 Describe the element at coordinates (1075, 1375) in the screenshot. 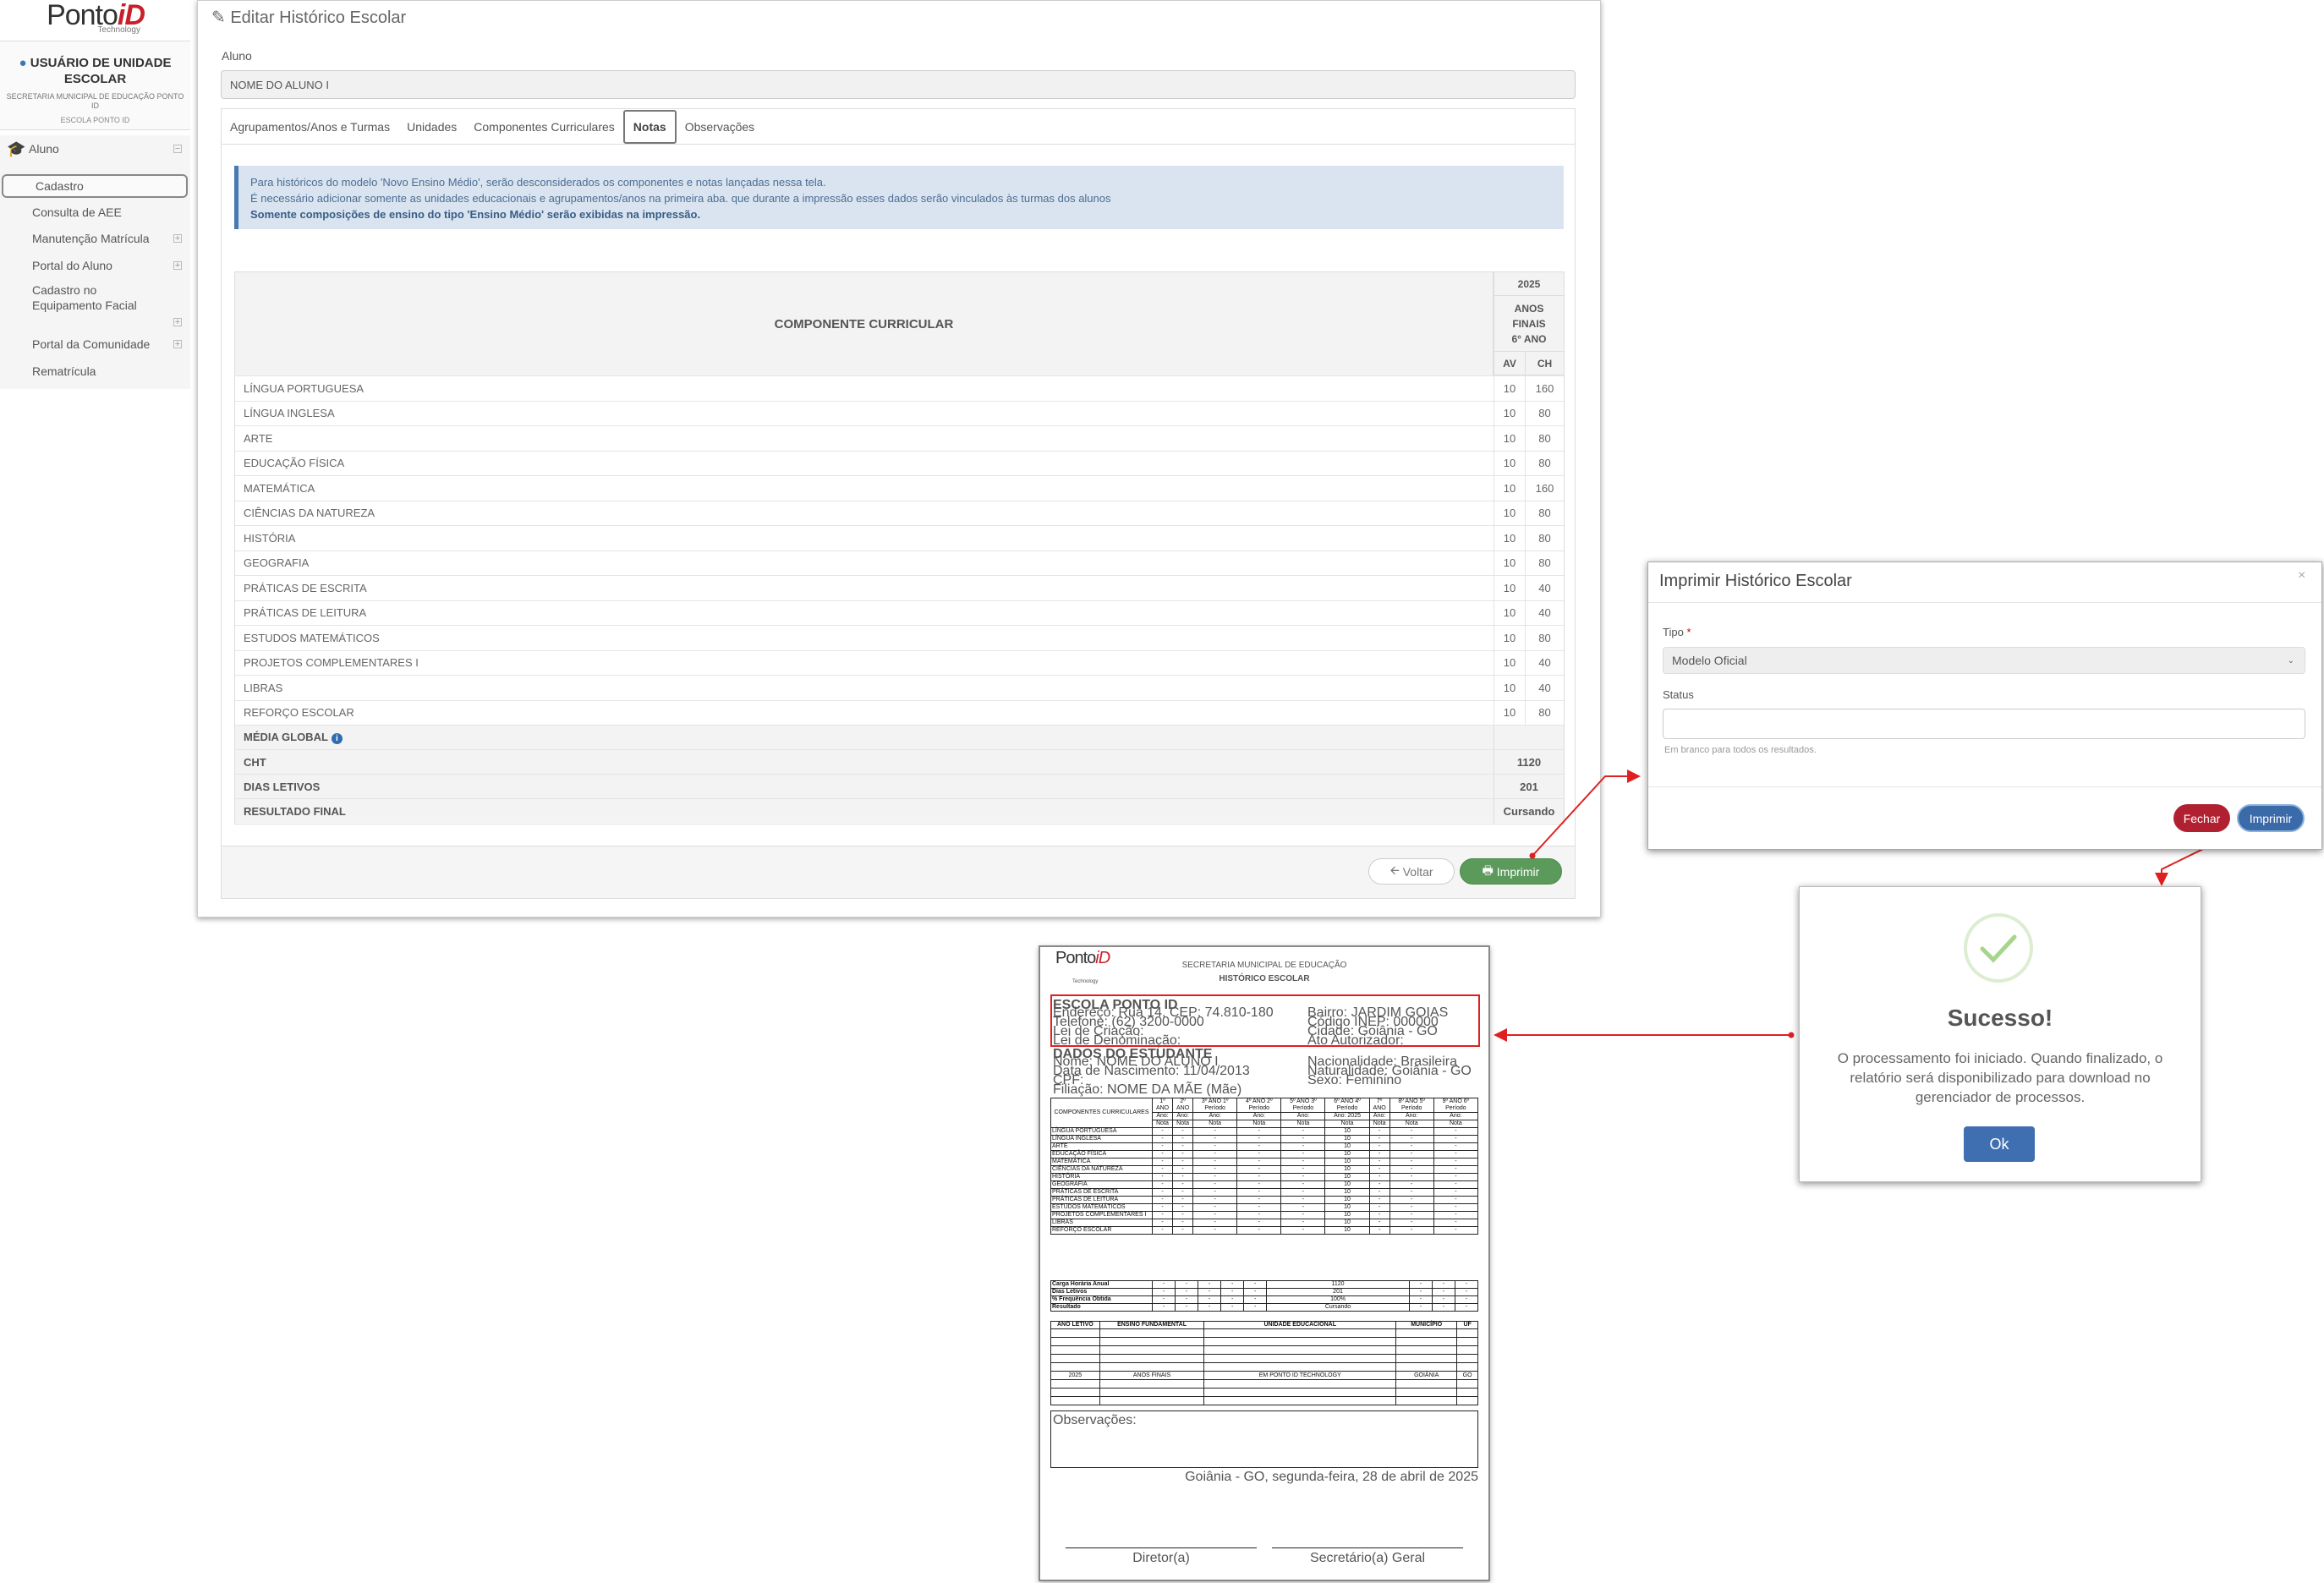

I see `doc-hist-cell: 2025` at that location.